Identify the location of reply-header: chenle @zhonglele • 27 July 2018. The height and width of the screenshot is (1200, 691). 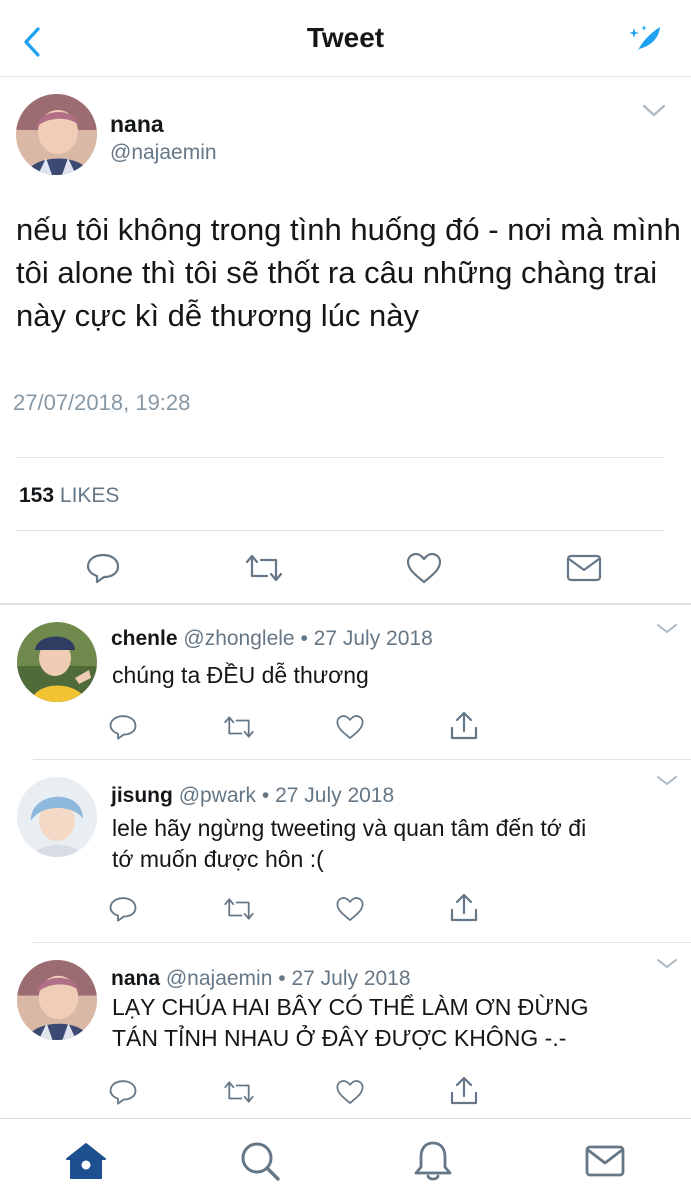
(272, 639).